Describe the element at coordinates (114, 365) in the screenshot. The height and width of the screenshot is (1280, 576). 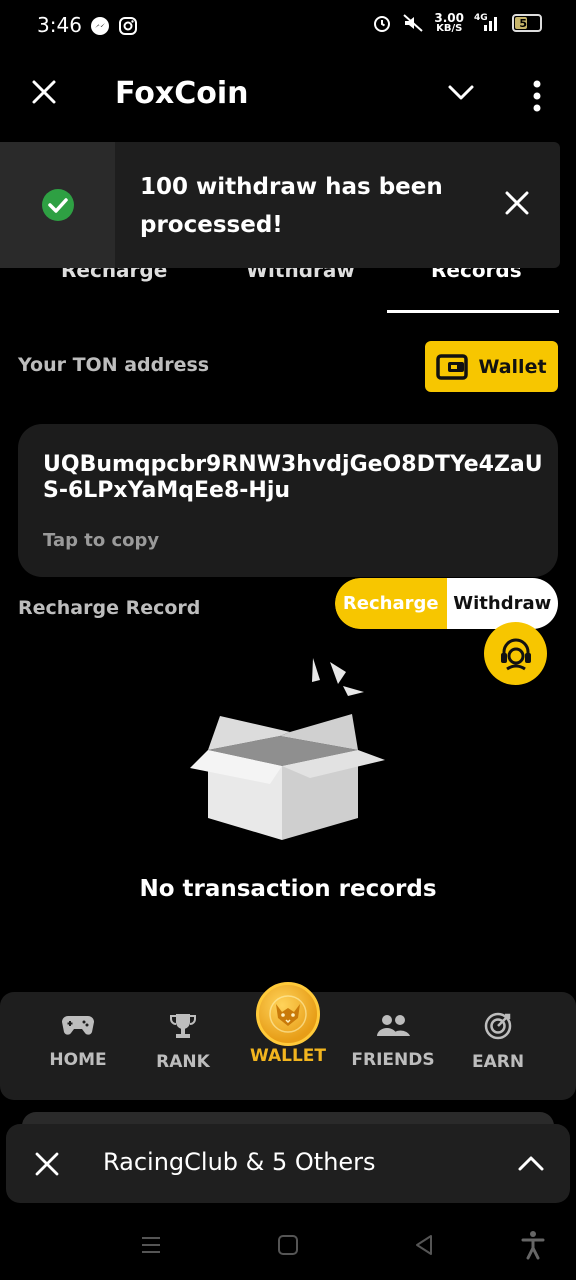
I see `ton-address-label: Your TON address` at that location.